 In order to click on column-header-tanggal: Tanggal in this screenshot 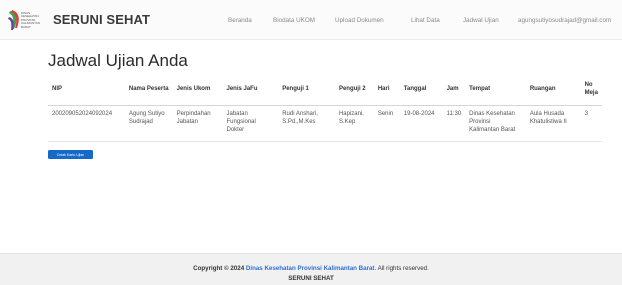, I will do `click(421, 89)`.